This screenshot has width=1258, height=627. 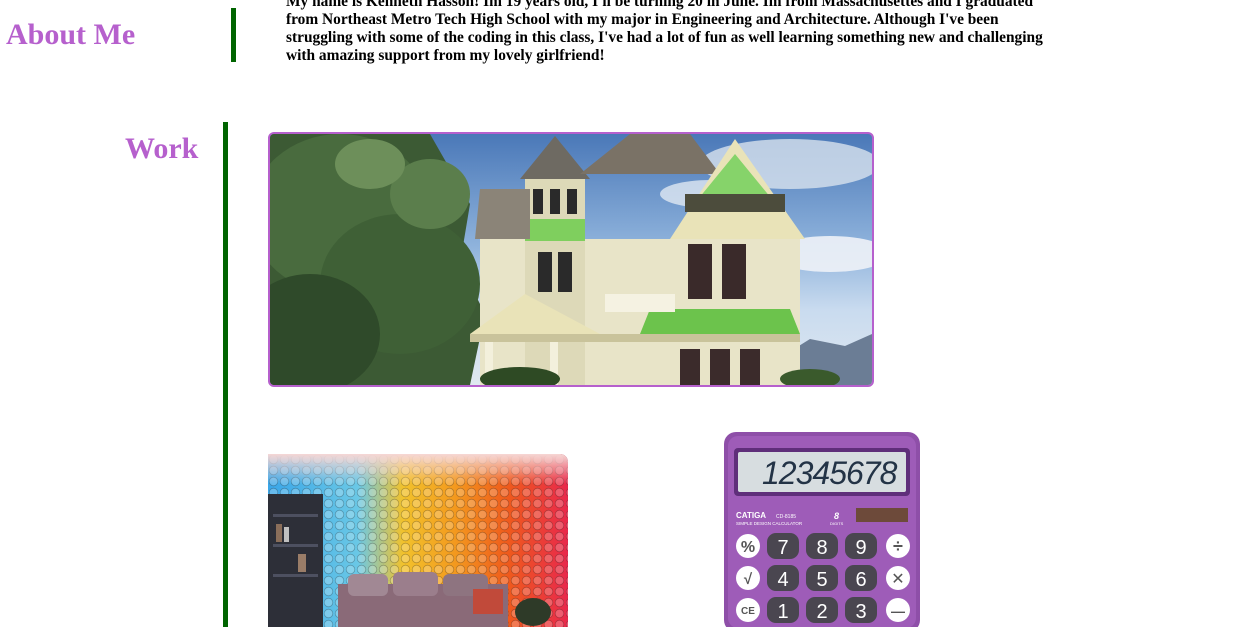 What do you see at coordinates (782, 580) in the screenshot?
I see `calc-key-4: 4` at bounding box center [782, 580].